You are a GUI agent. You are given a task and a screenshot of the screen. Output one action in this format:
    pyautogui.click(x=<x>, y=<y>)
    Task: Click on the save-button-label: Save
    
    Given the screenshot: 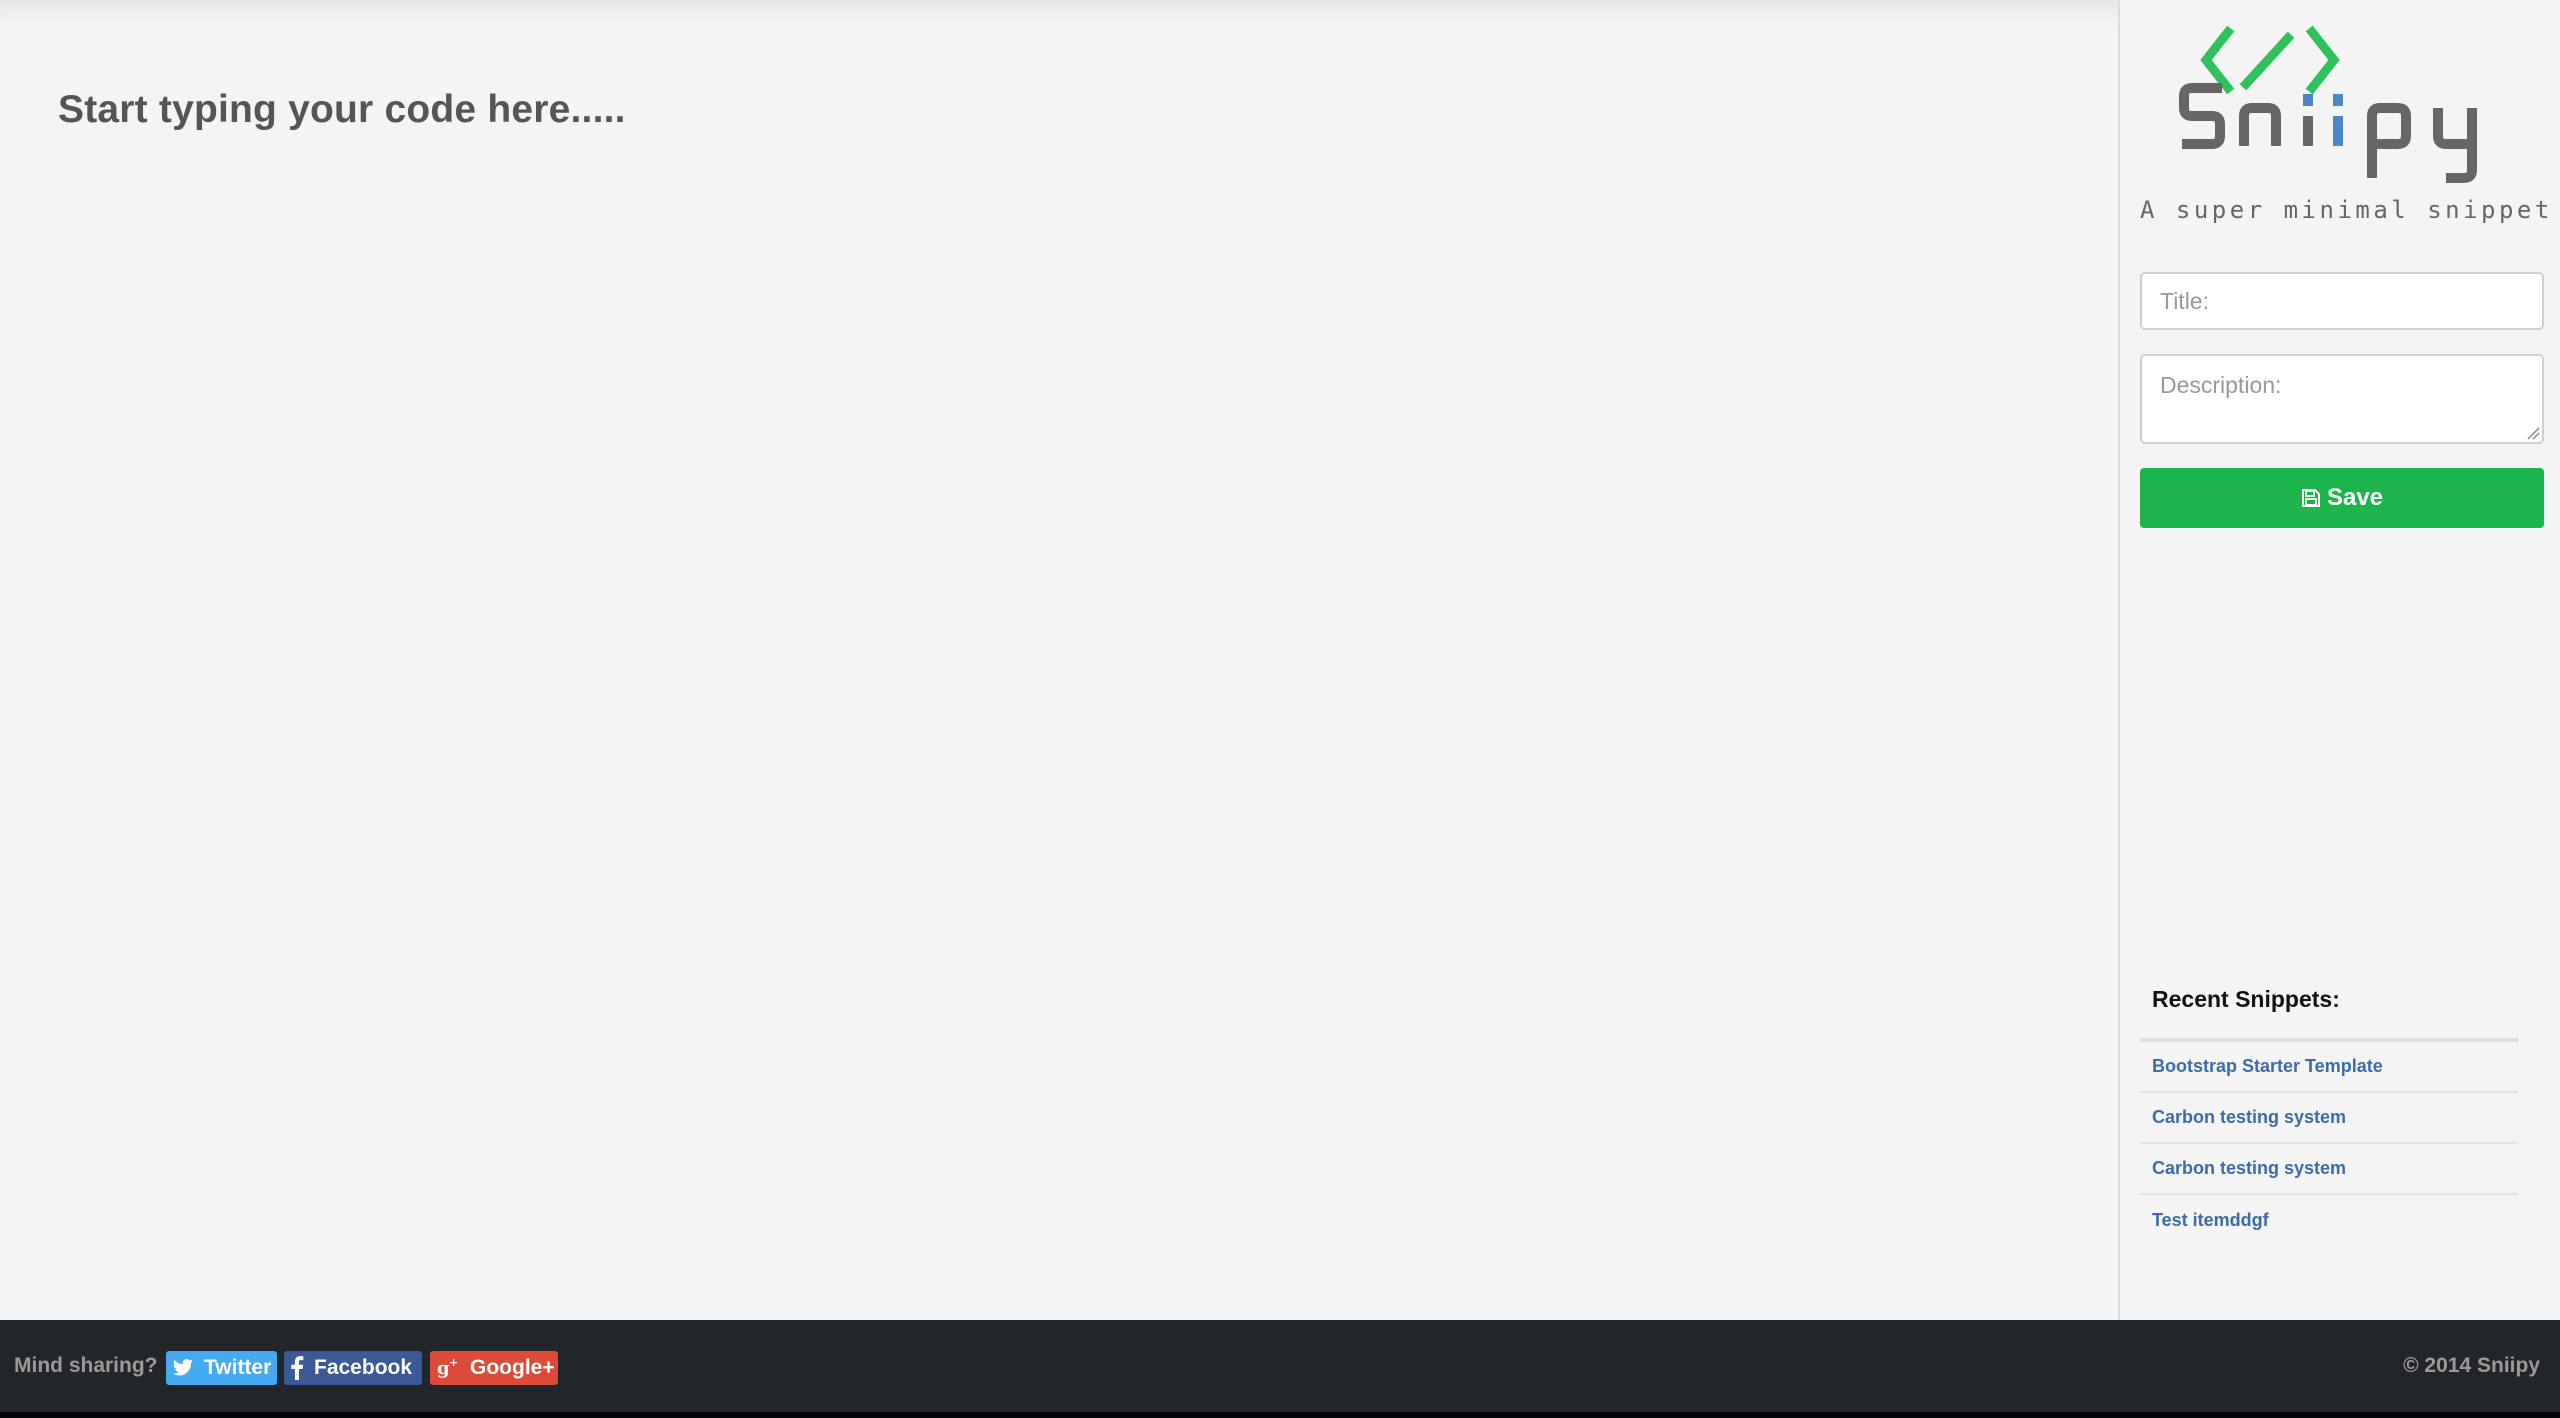 What is the action you would take?
    pyautogui.click(x=2355, y=497)
    